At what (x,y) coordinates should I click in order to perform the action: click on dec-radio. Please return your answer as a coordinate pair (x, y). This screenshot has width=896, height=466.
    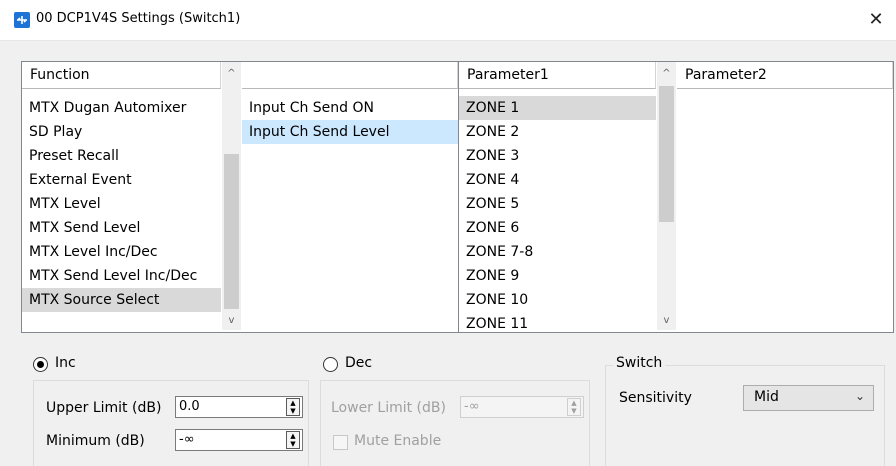
    Looking at the image, I should click on (330, 364).